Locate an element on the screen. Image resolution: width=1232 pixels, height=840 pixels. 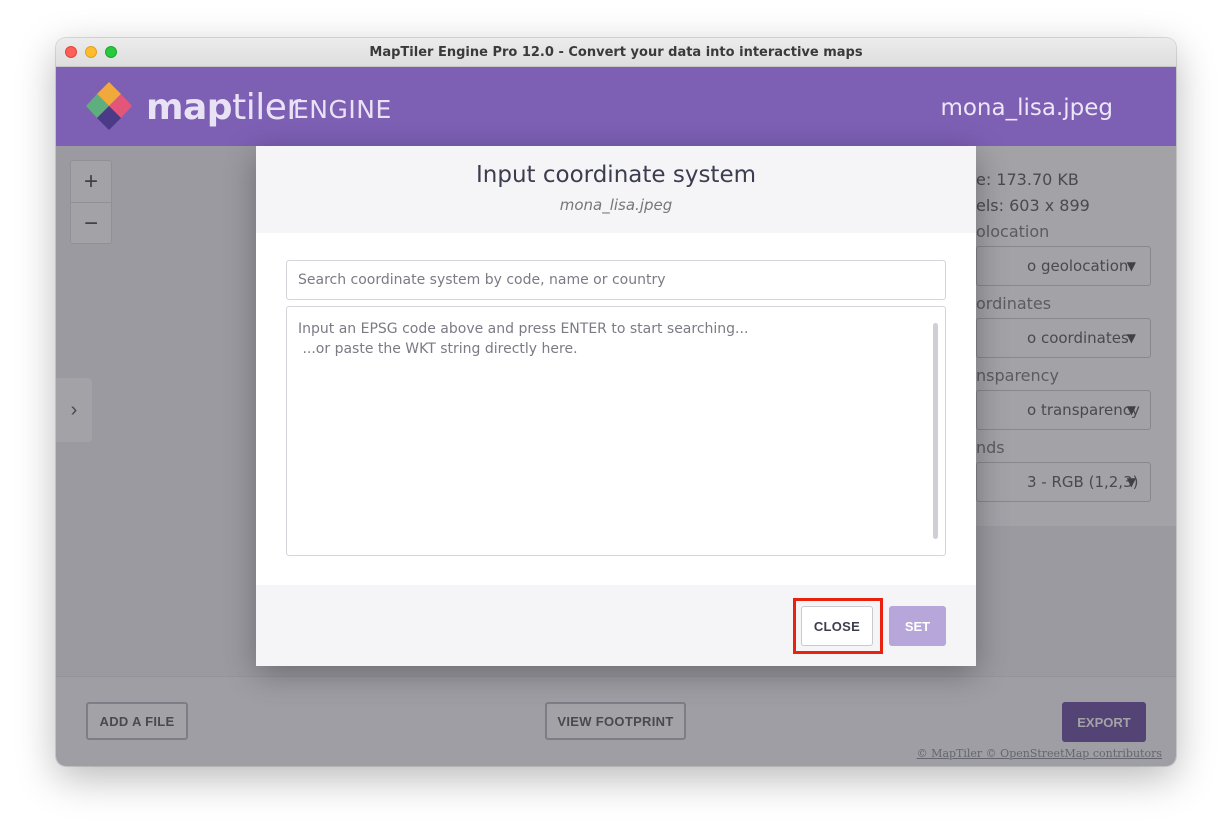
window-maximize-button is located at coordinates (111, 52).